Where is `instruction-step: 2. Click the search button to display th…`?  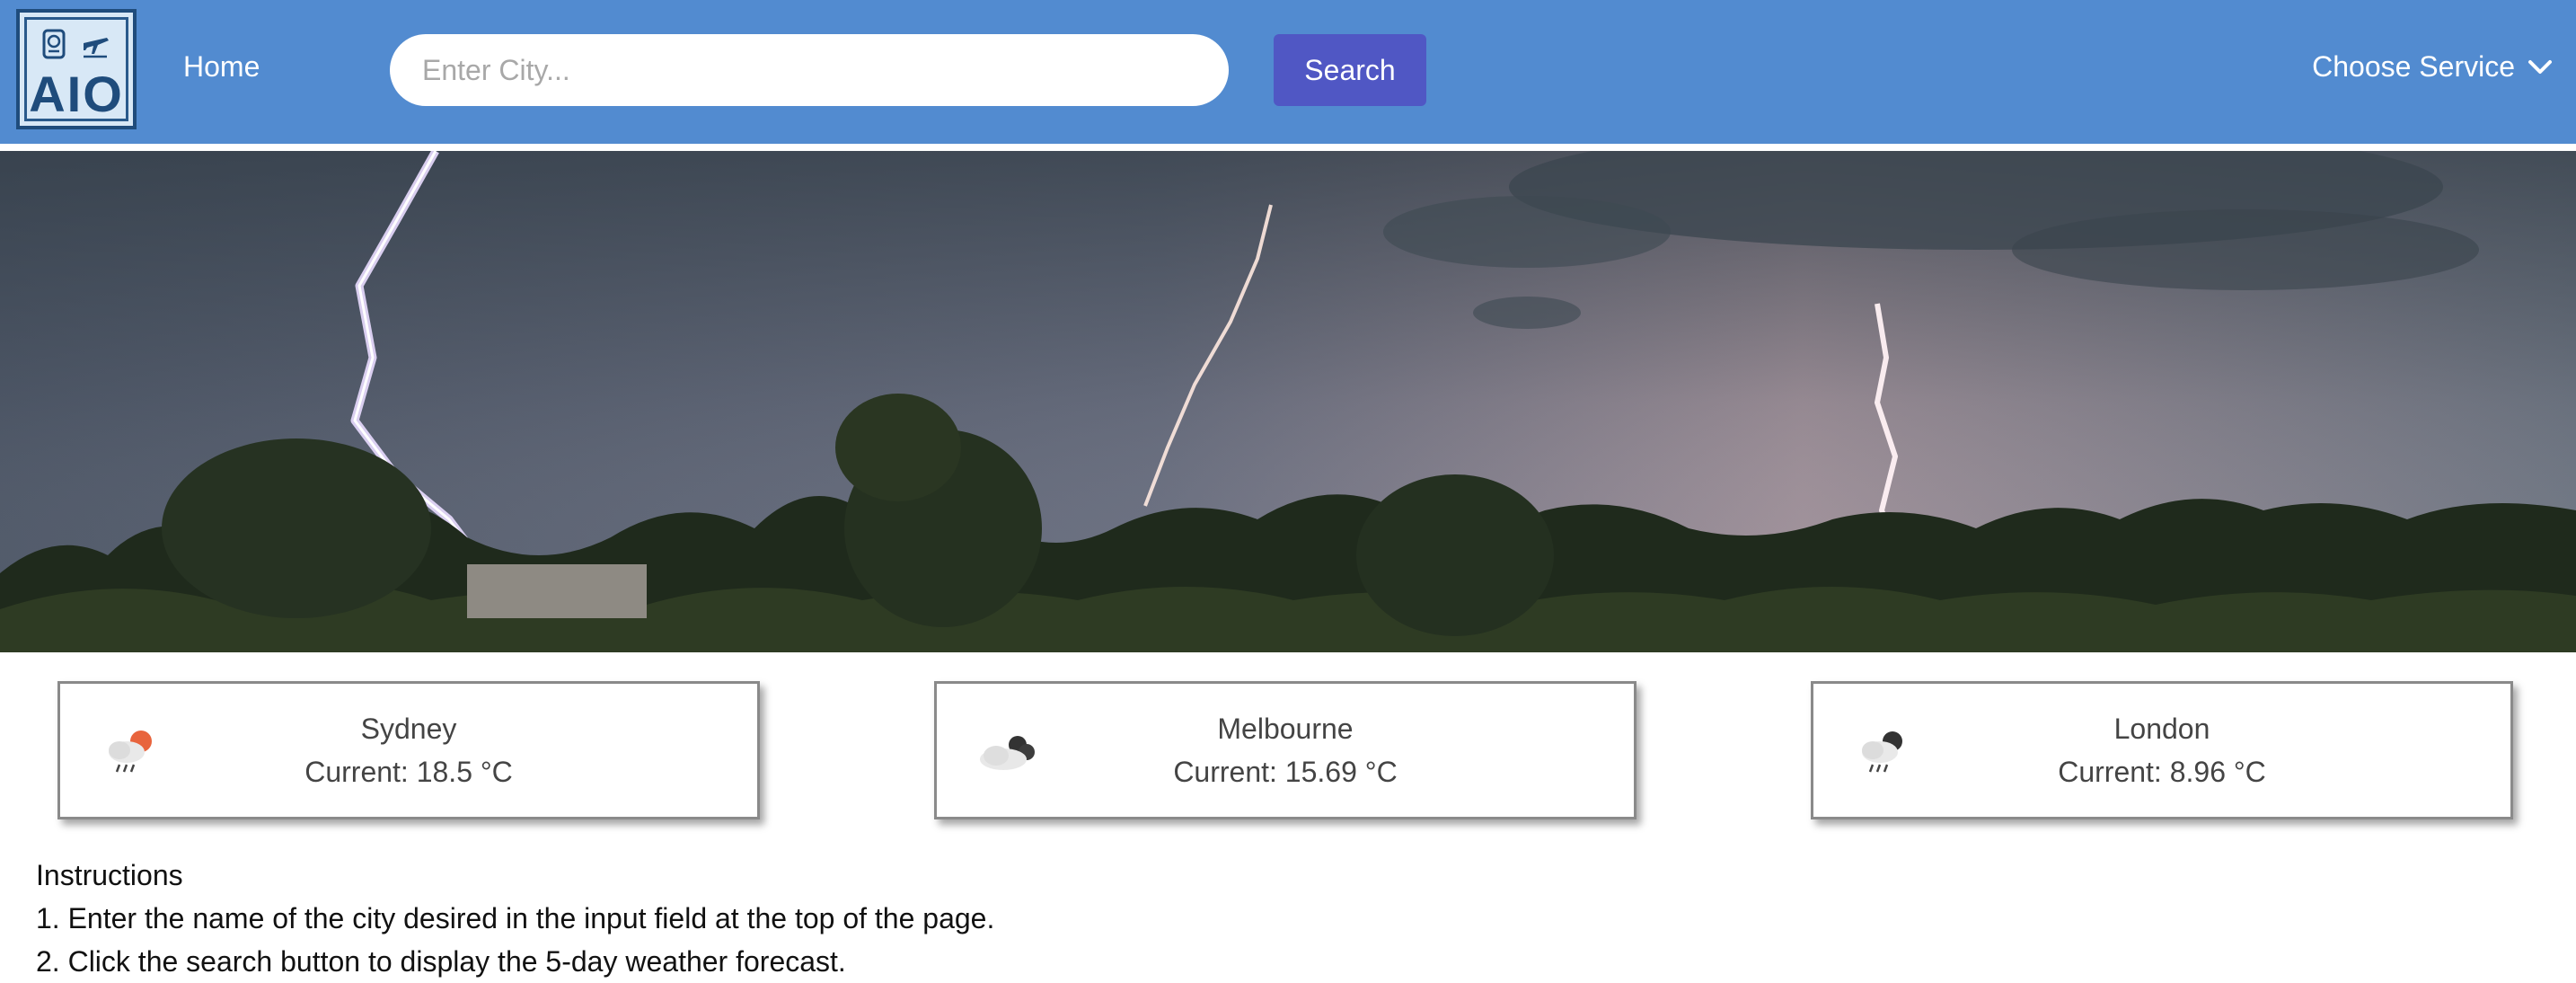 instruction-step: 2. Click the search button to display th… is located at coordinates (441, 961).